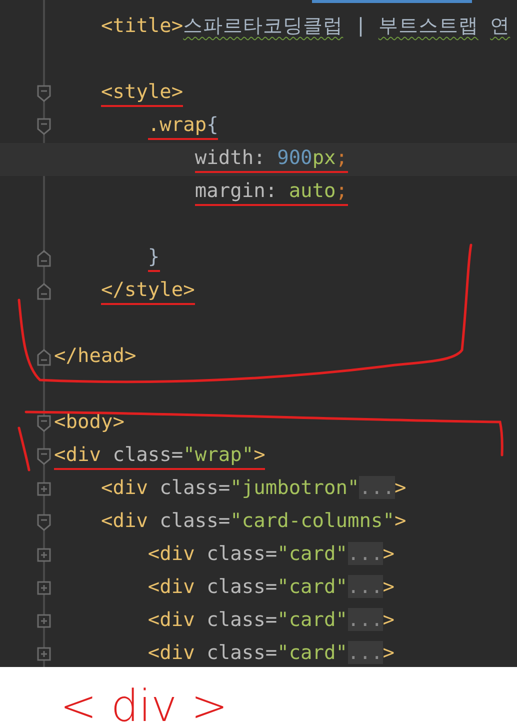  I want to click on code-line: }, so click(154, 258).